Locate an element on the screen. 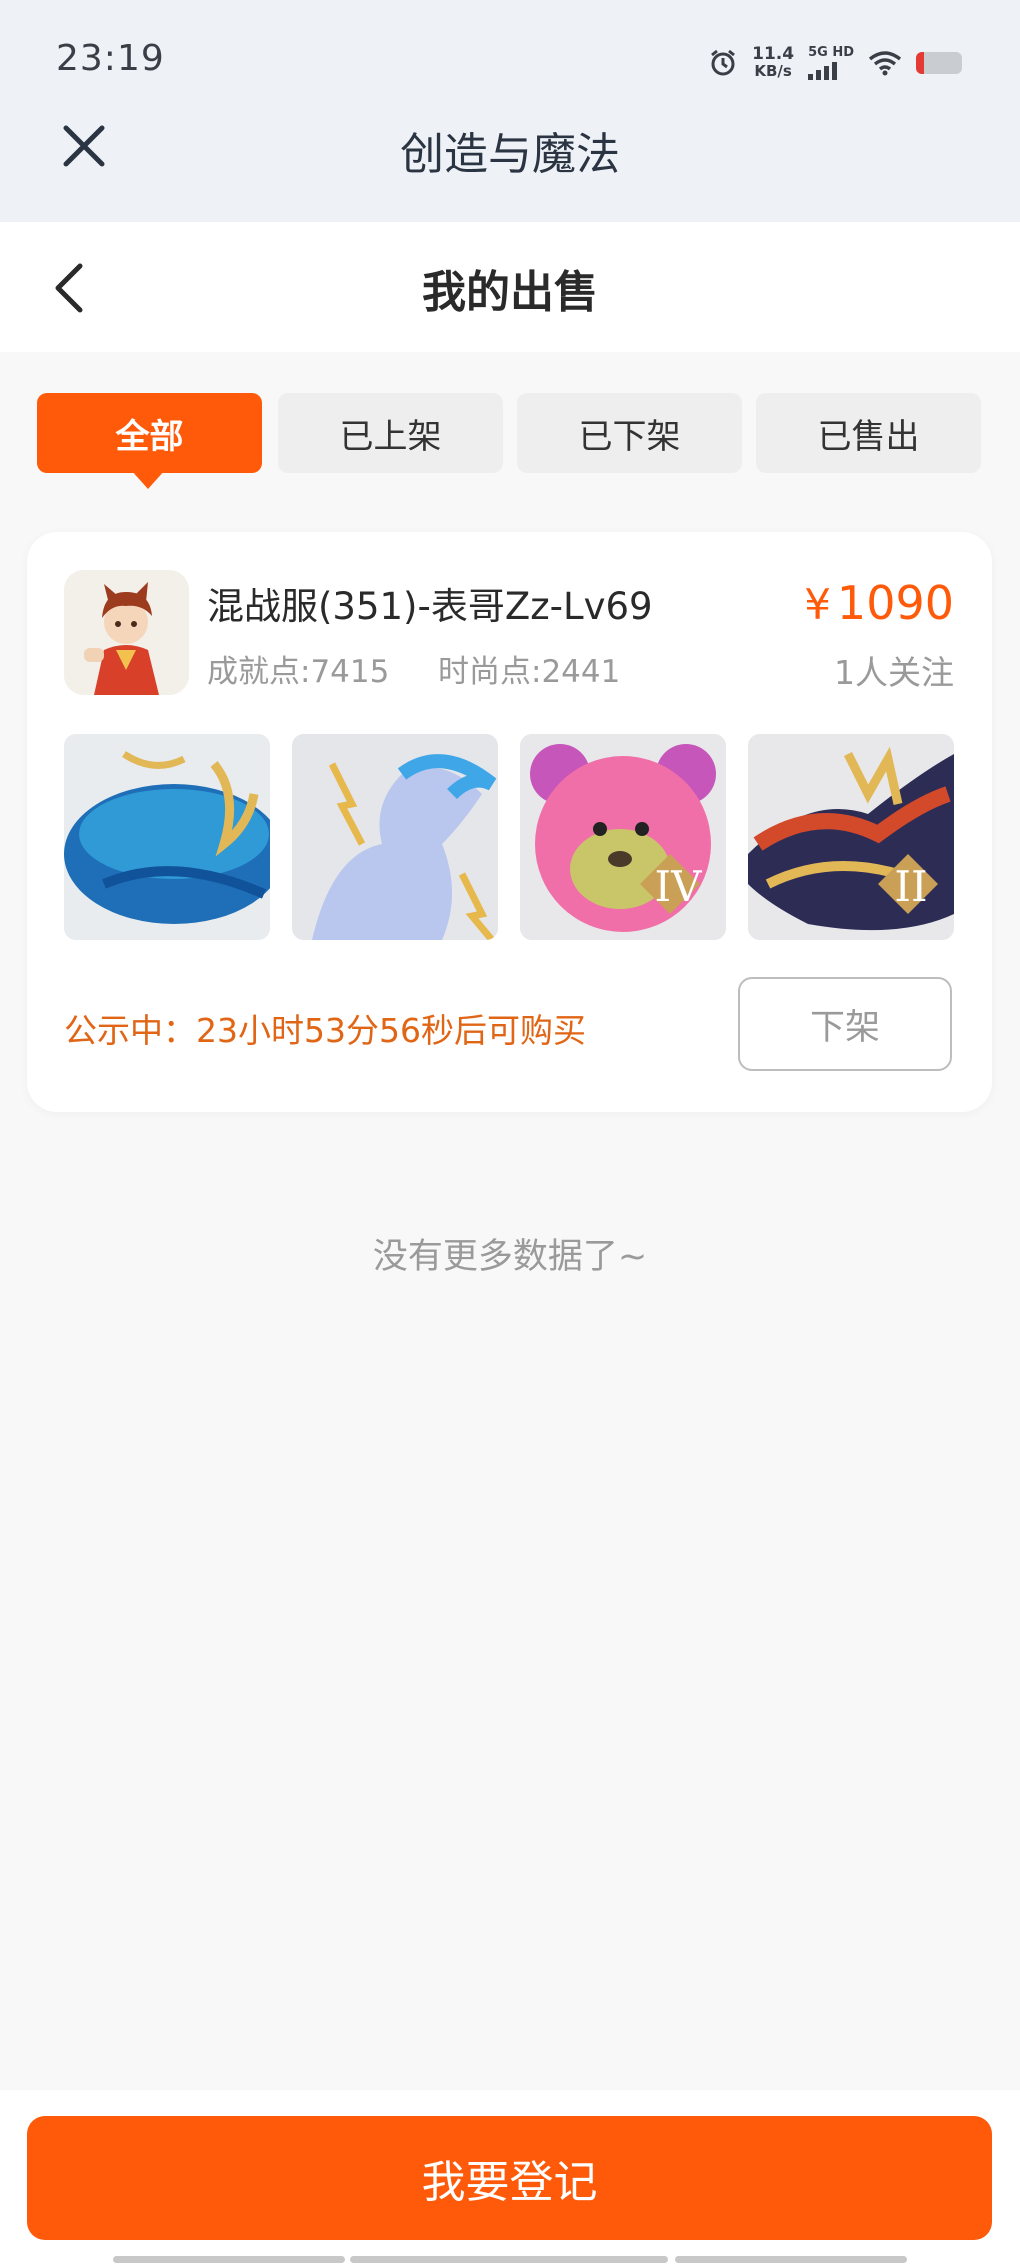  item-thumbnail: IV is located at coordinates (623, 837).